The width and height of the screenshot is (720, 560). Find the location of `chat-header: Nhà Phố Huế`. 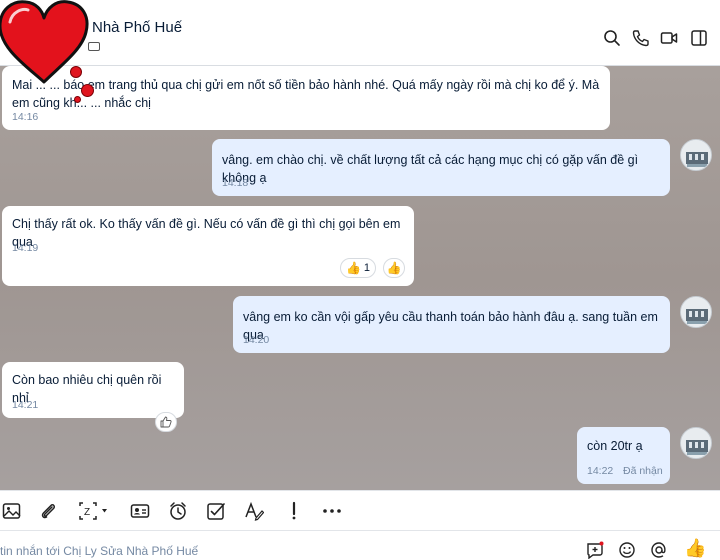

chat-header: Nhà Phố Huế is located at coordinates (360, 33).